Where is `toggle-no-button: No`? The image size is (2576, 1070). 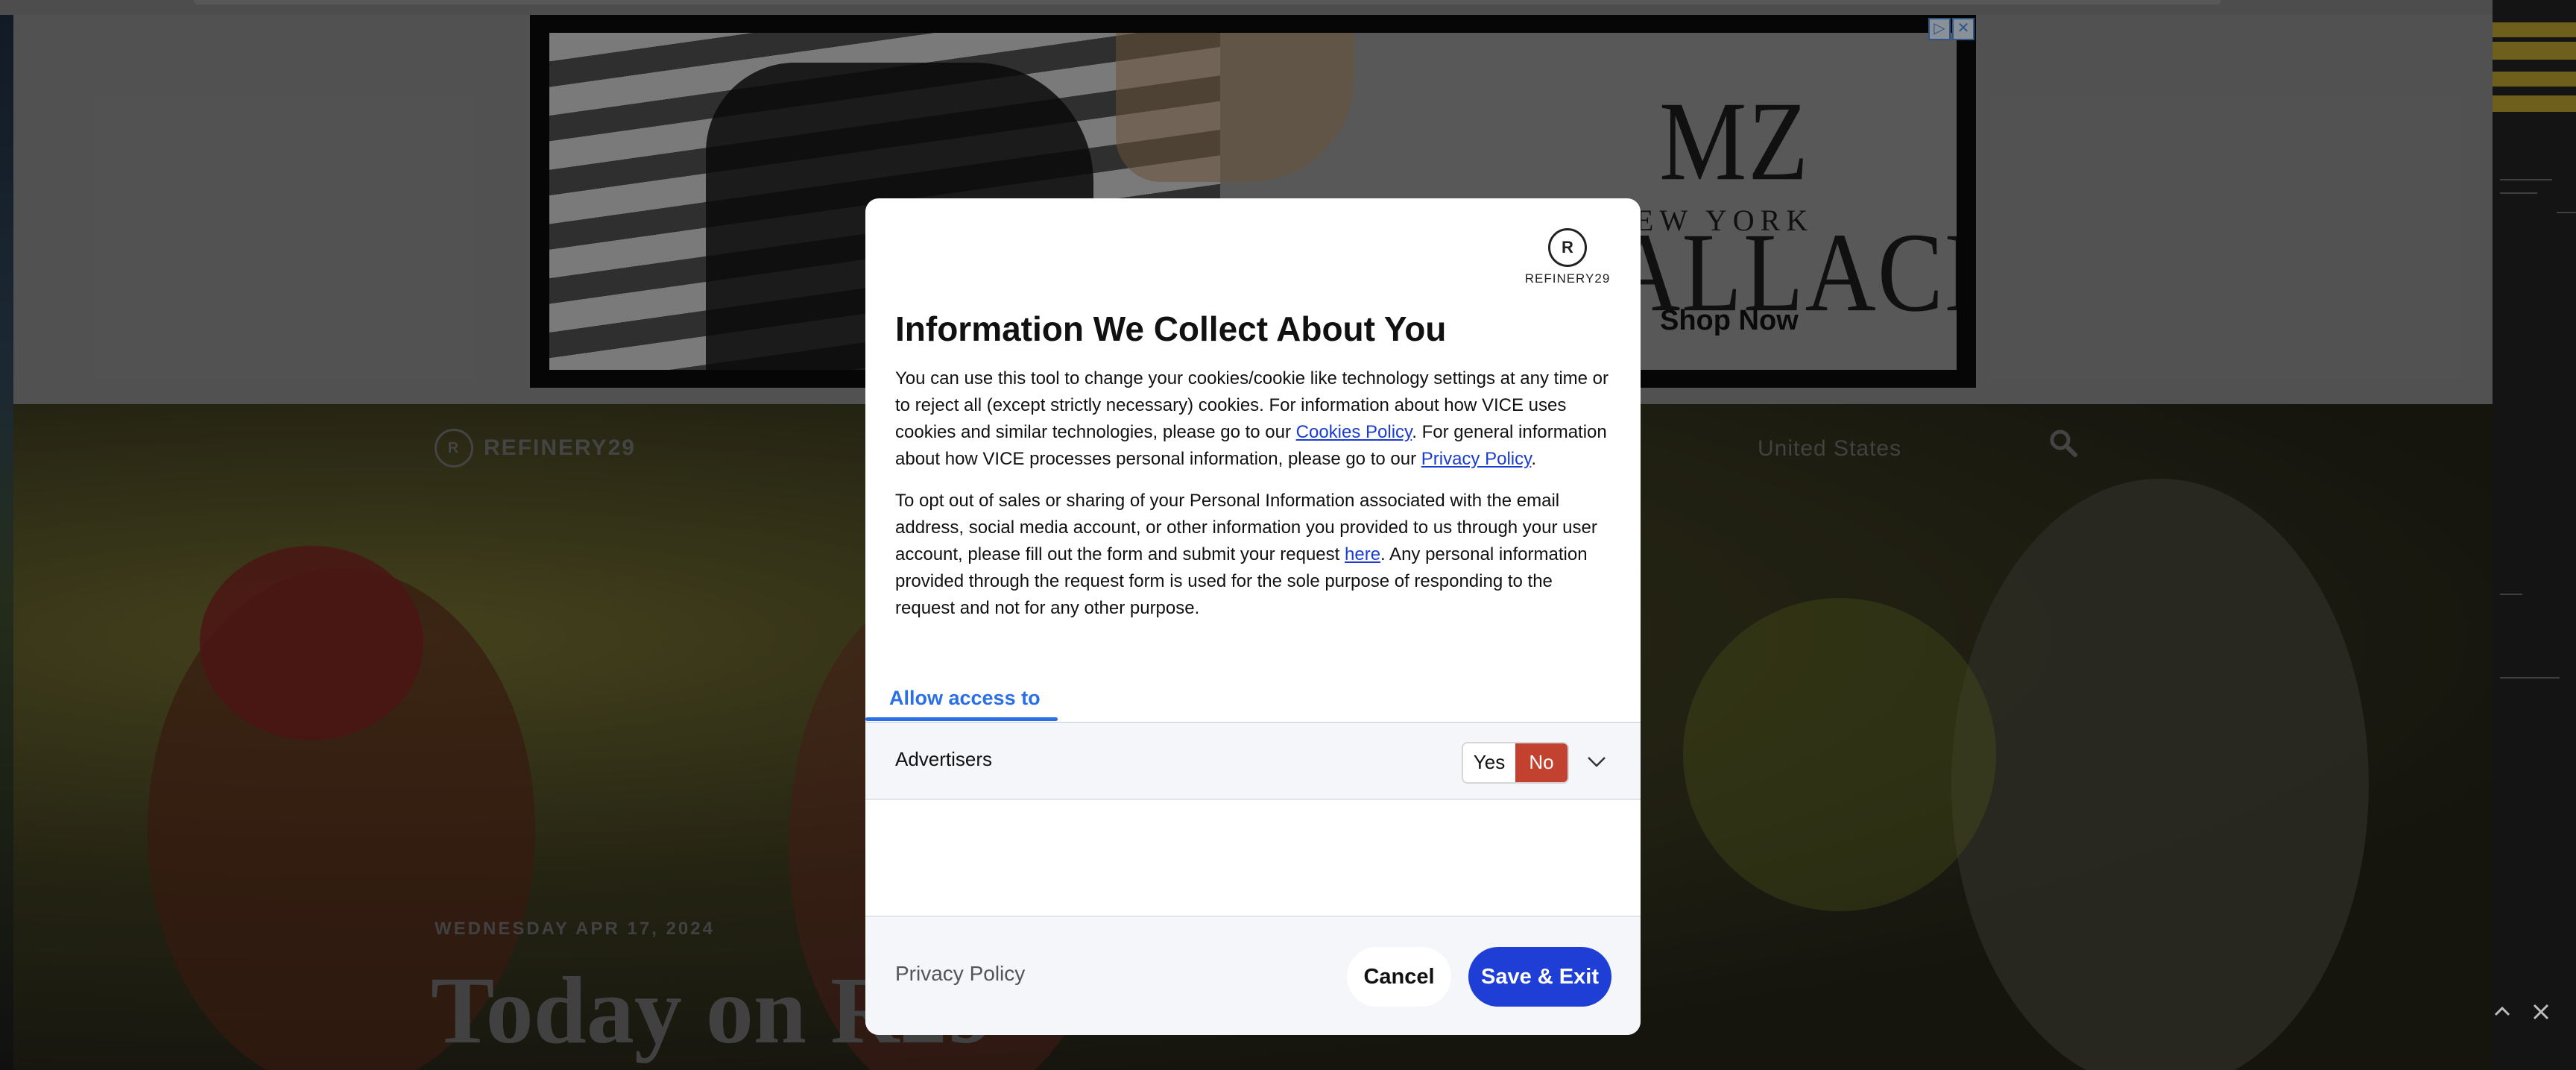 toggle-no-button: No is located at coordinates (1542, 762).